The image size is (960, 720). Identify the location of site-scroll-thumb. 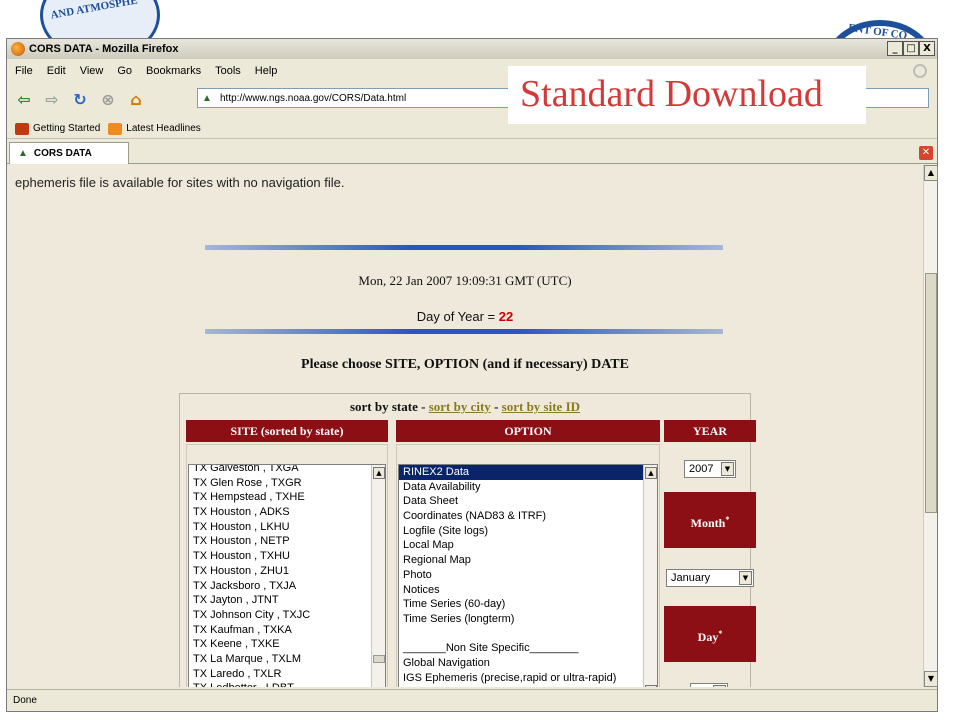
(379, 659).